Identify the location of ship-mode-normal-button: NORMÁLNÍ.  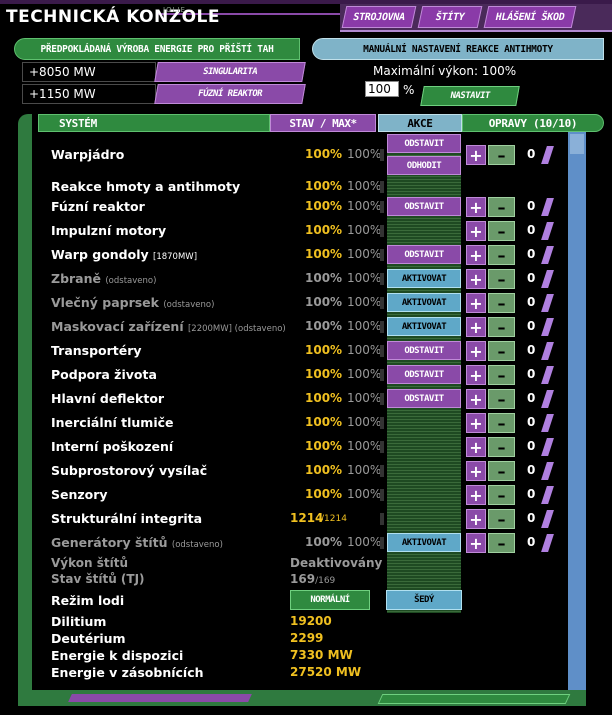
(330, 600).